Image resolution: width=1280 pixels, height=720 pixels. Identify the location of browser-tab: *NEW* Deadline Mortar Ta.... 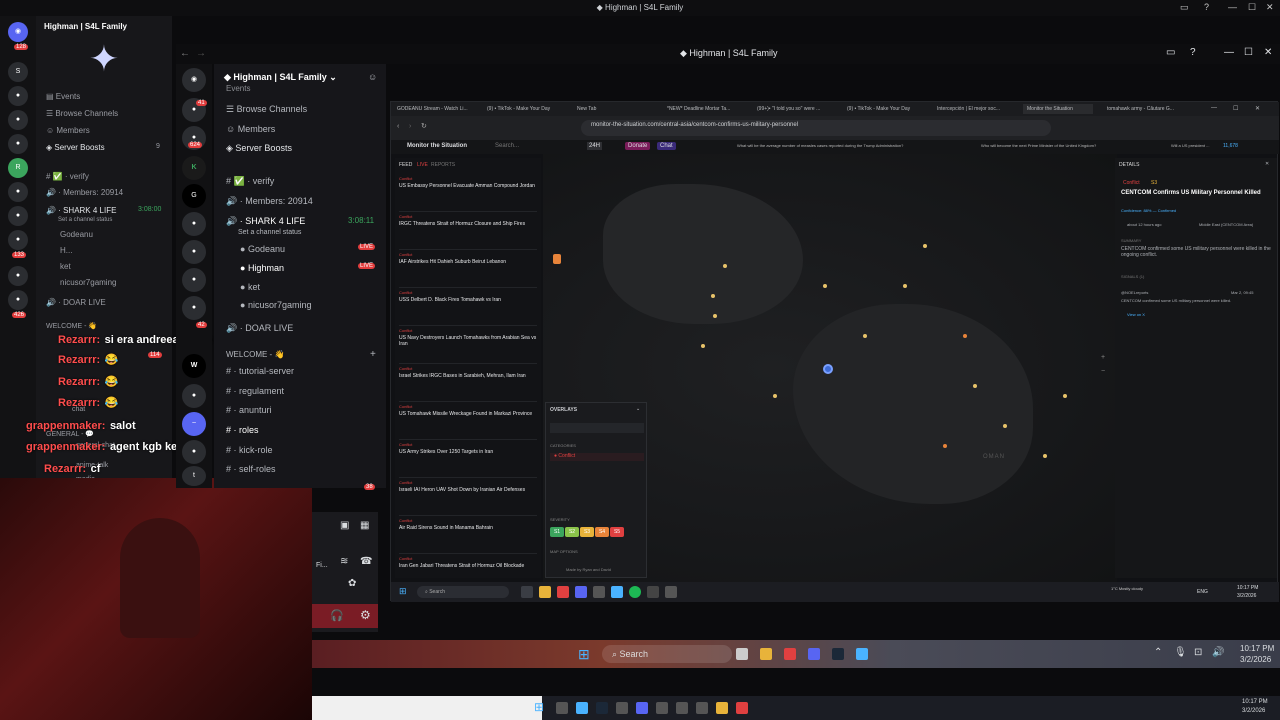
(707, 109).